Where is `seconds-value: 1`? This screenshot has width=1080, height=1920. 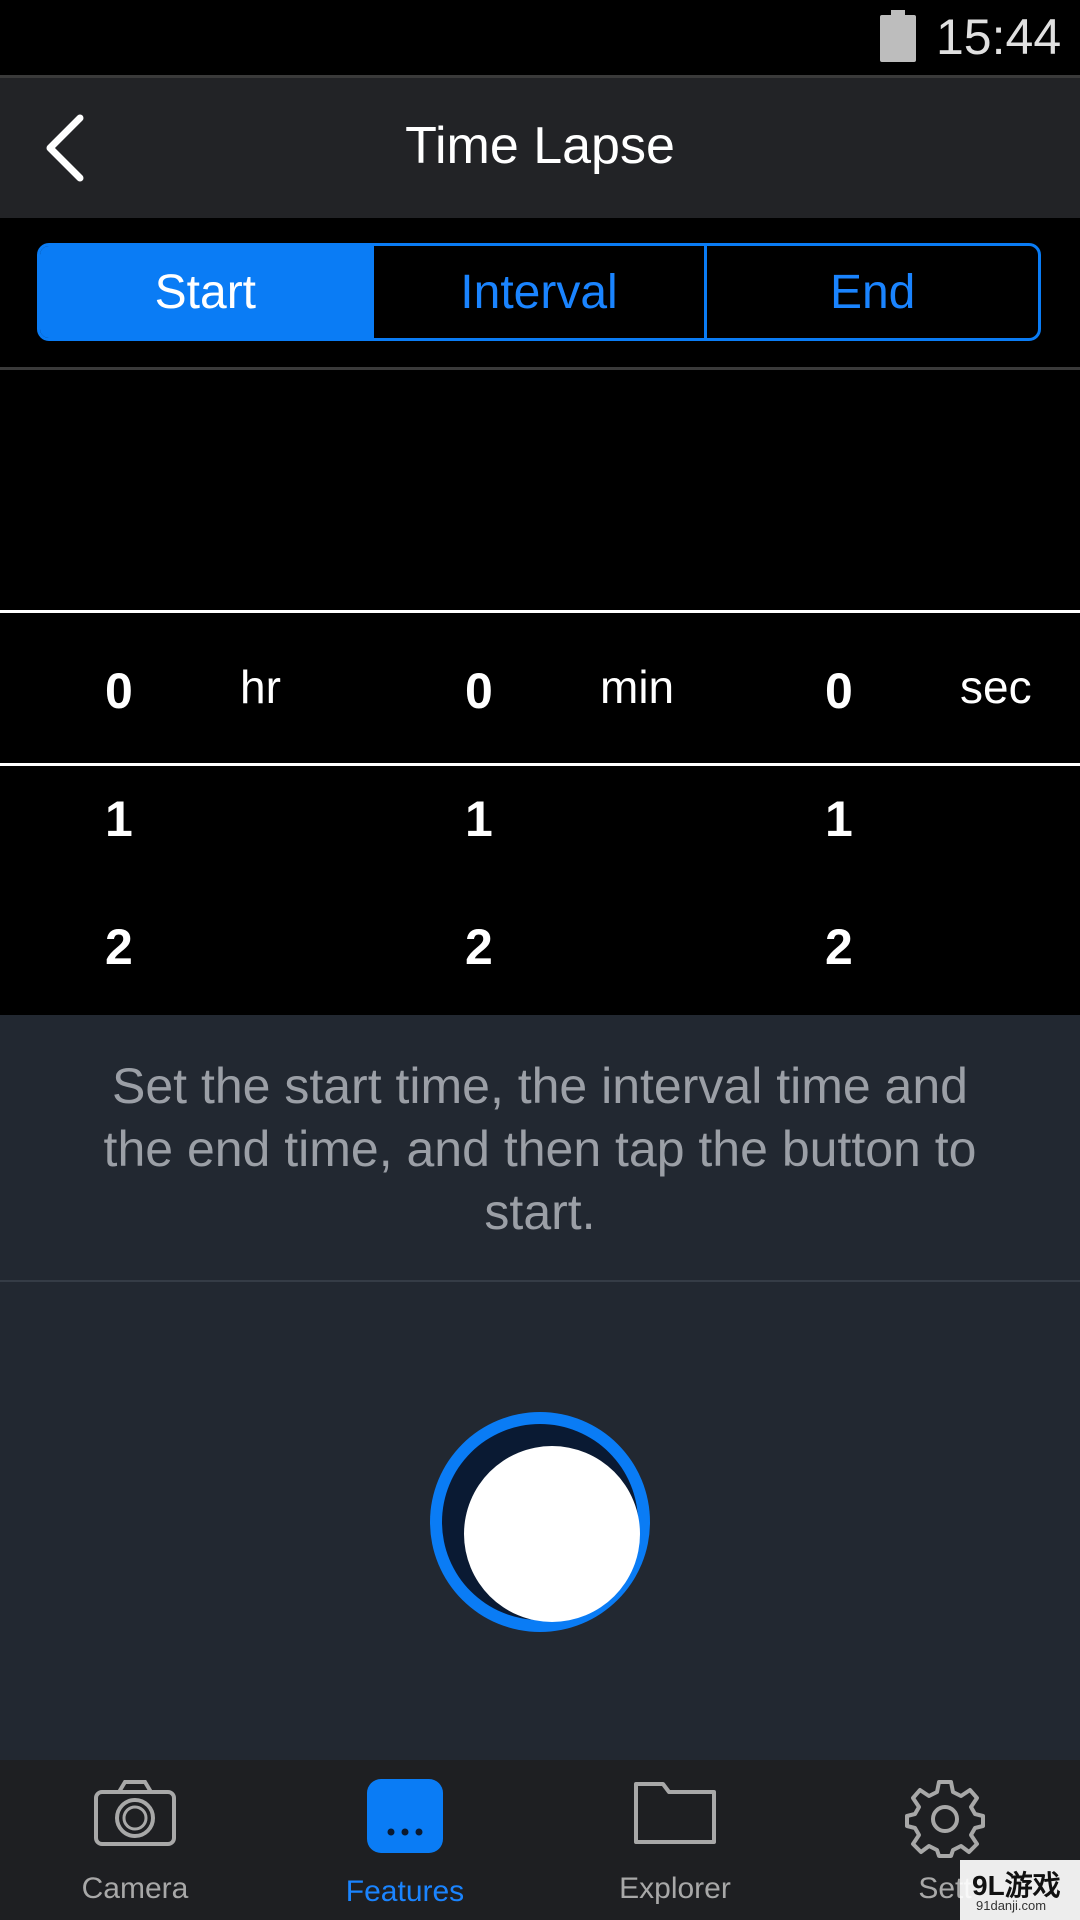 seconds-value: 1 is located at coordinates (839, 819).